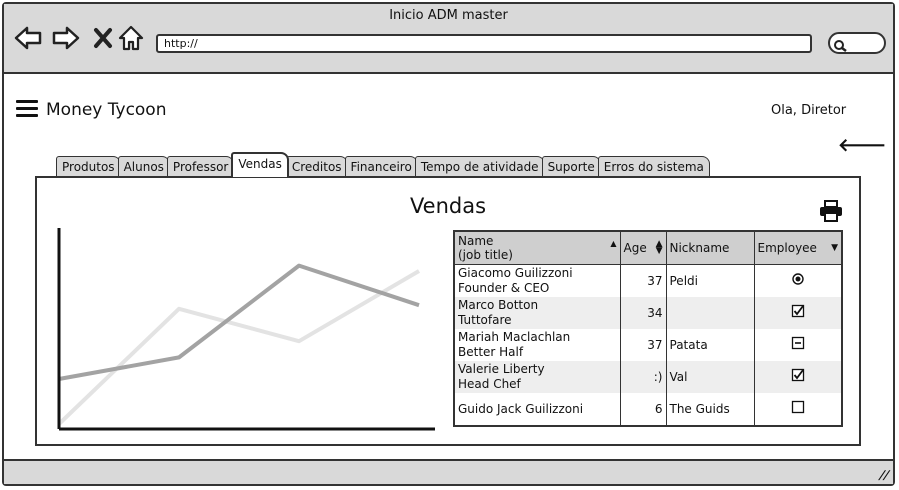 Image resolution: width=899 pixels, height=490 pixels. I want to click on browser-titlebar: Inicio ADM master http://, so click(448, 39).